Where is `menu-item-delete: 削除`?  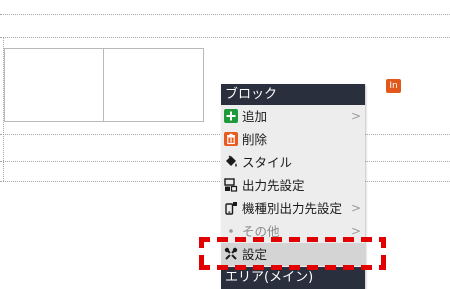
menu-item-delete: 削除 is located at coordinates (293, 139).